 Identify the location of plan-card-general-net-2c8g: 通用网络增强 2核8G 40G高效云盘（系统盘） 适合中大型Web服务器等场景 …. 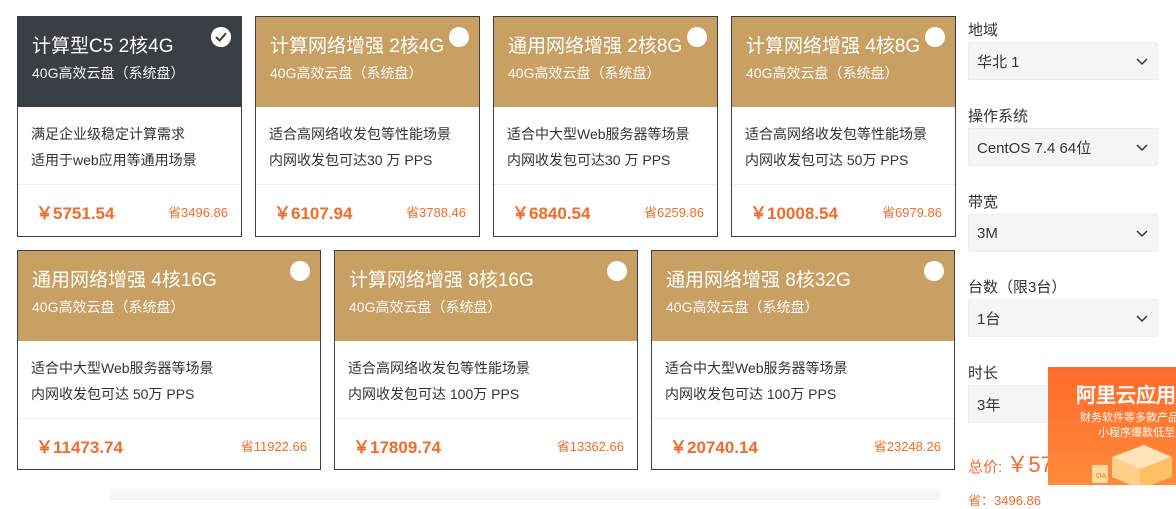
(605, 126).